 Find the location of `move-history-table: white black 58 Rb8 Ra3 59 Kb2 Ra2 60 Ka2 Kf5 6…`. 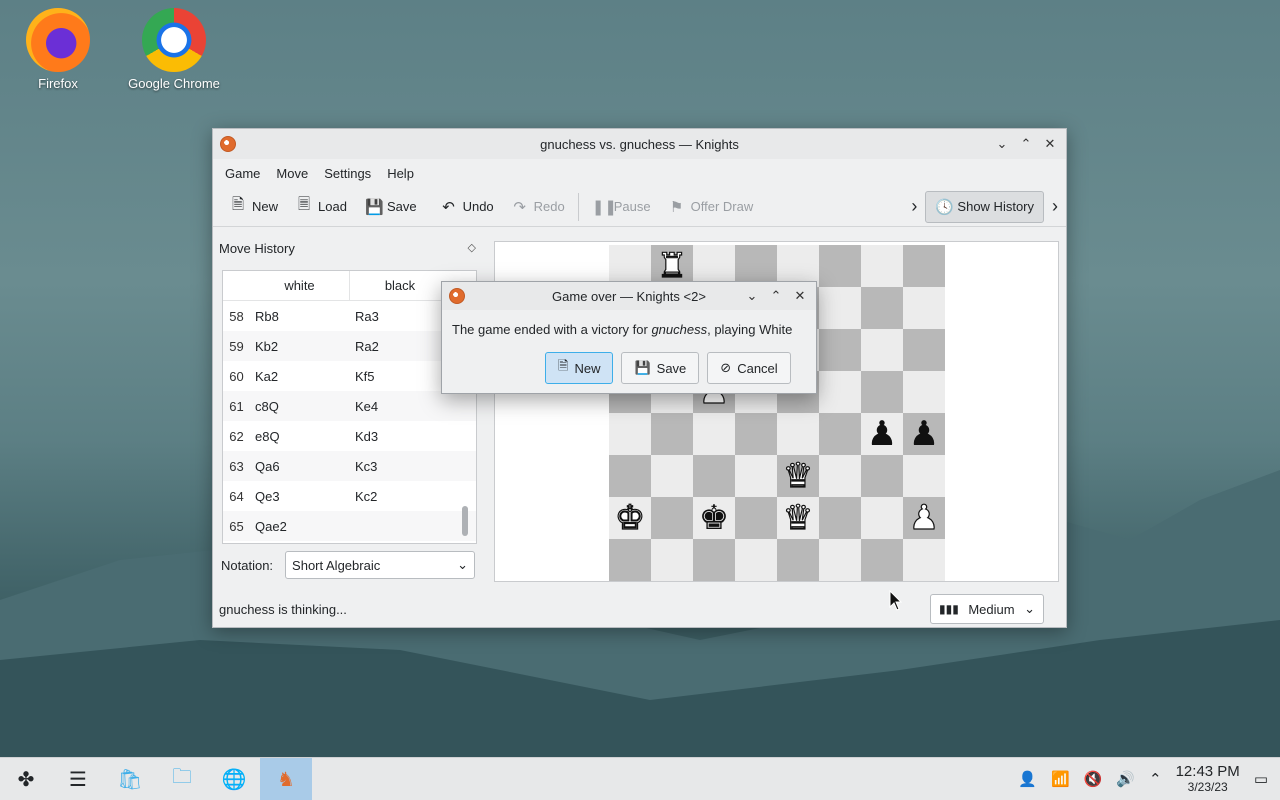

move-history-table: white black 58 Rb8 Ra3 59 Kb2 Ra2 60 Ka2 Kf5 6… is located at coordinates (349, 407).